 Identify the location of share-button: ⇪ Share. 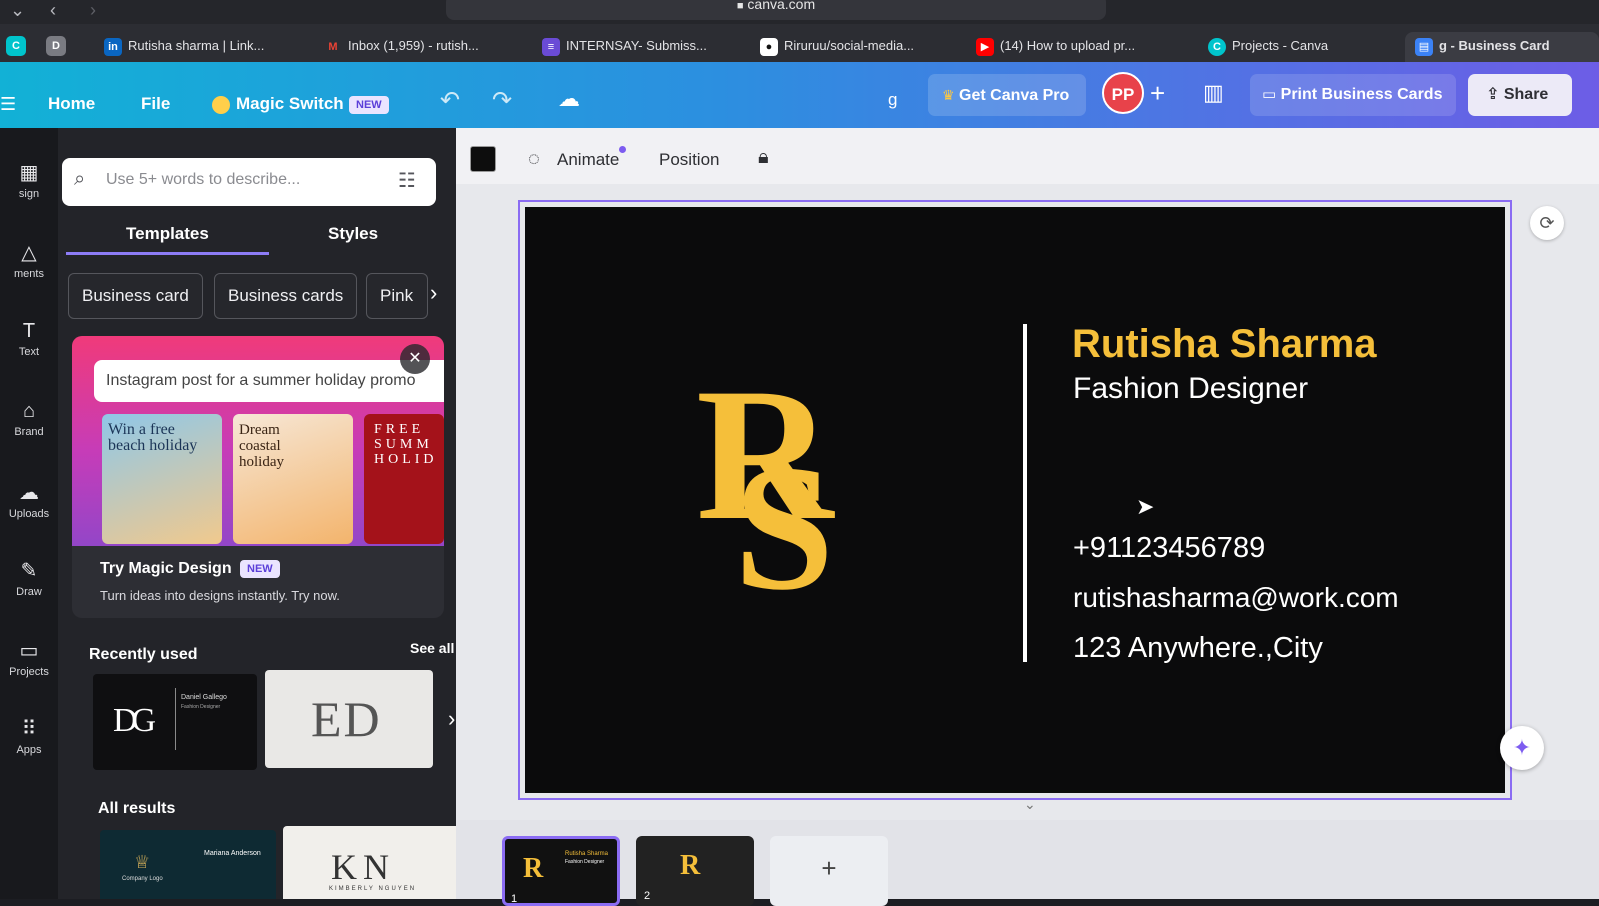
(1520, 95).